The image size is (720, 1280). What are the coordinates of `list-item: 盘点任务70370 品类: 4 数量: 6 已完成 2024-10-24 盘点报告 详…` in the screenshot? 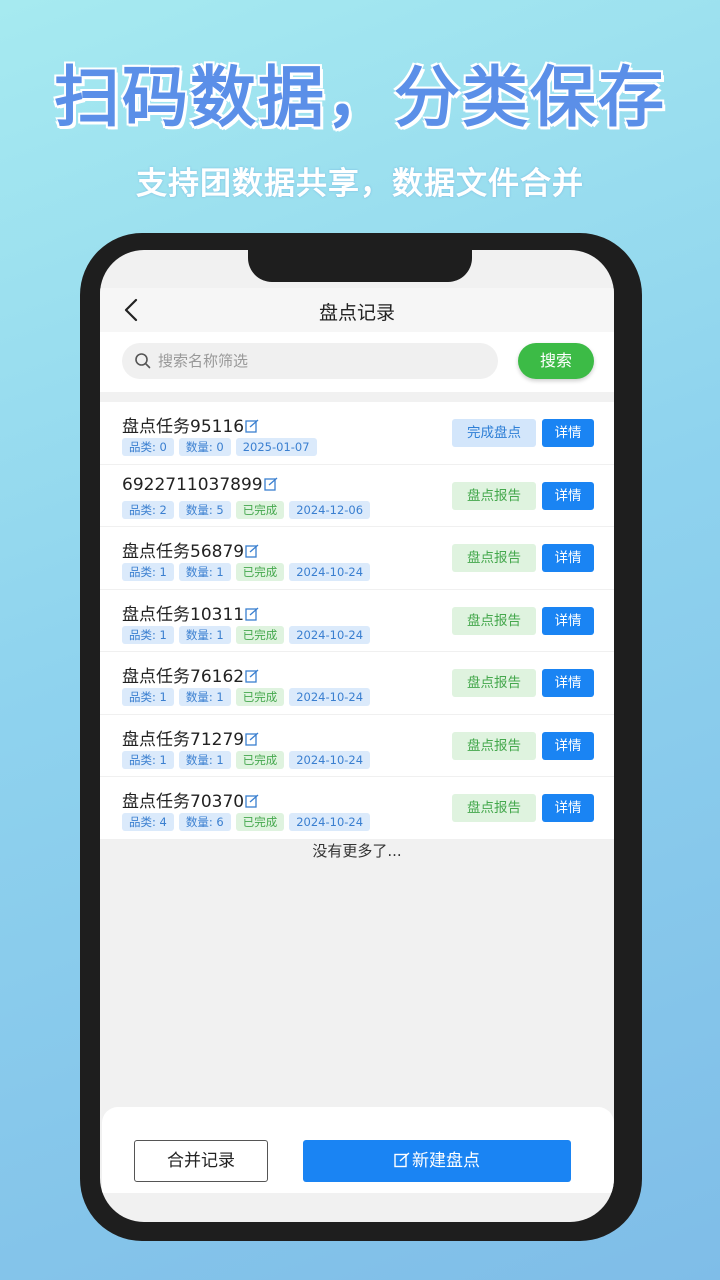 It's located at (357, 808).